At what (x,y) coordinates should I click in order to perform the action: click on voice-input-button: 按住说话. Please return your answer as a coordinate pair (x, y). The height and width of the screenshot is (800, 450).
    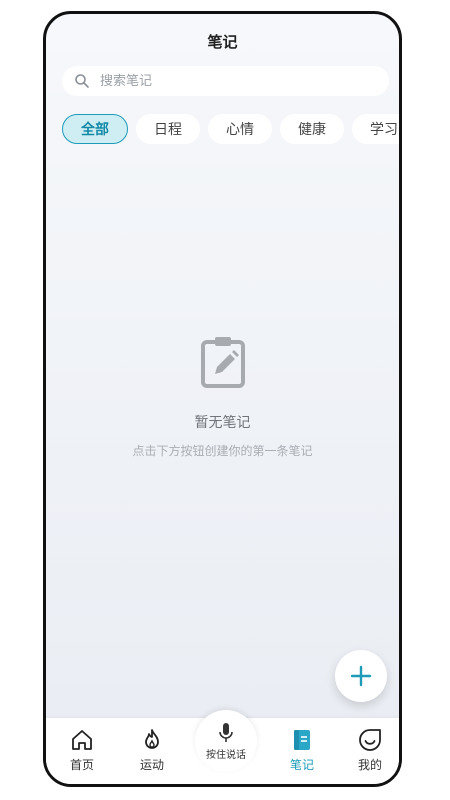
    Looking at the image, I should click on (226, 741).